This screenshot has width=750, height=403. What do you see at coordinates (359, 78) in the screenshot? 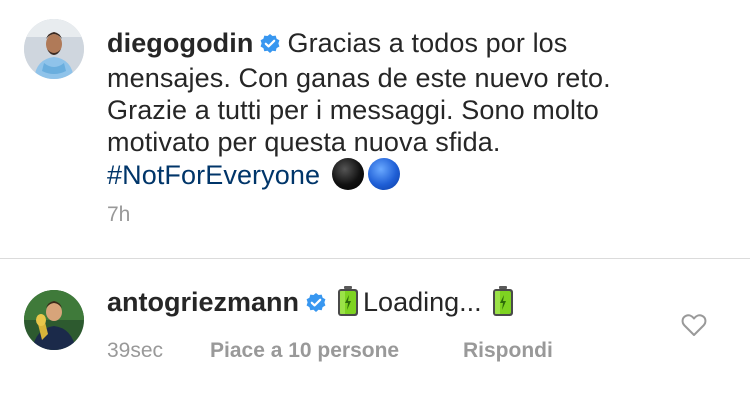
I see `caption-line-2: mensajes. Con ganas de este nuevo reto.` at bounding box center [359, 78].